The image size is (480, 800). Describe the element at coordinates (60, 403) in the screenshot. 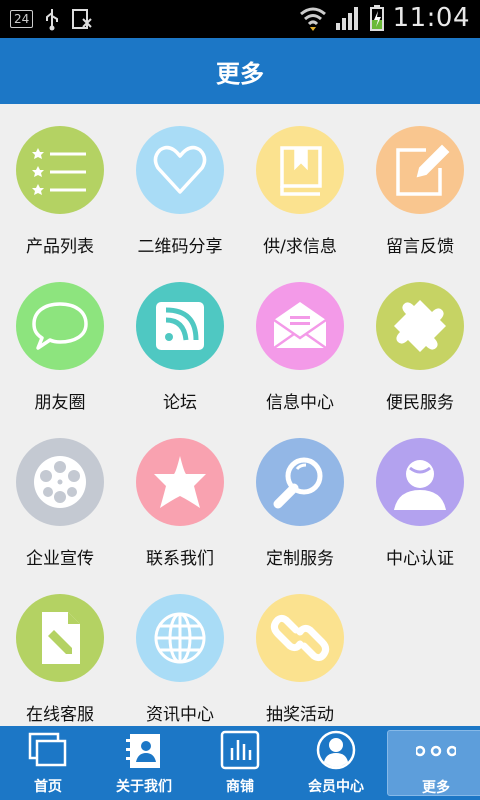

I see `grid-item-label: 朋友圈` at that location.